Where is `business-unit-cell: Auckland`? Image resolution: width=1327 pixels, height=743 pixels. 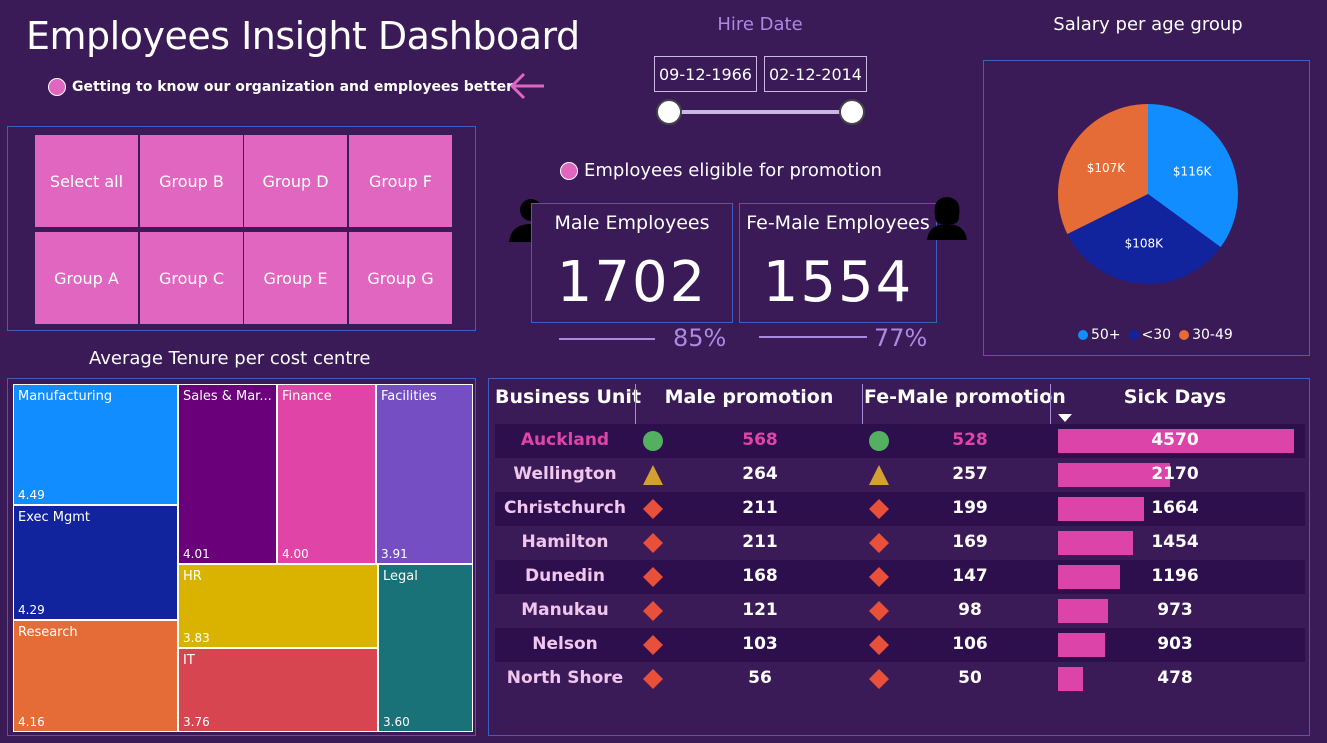 business-unit-cell: Auckland is located at coordinates (565, 440).